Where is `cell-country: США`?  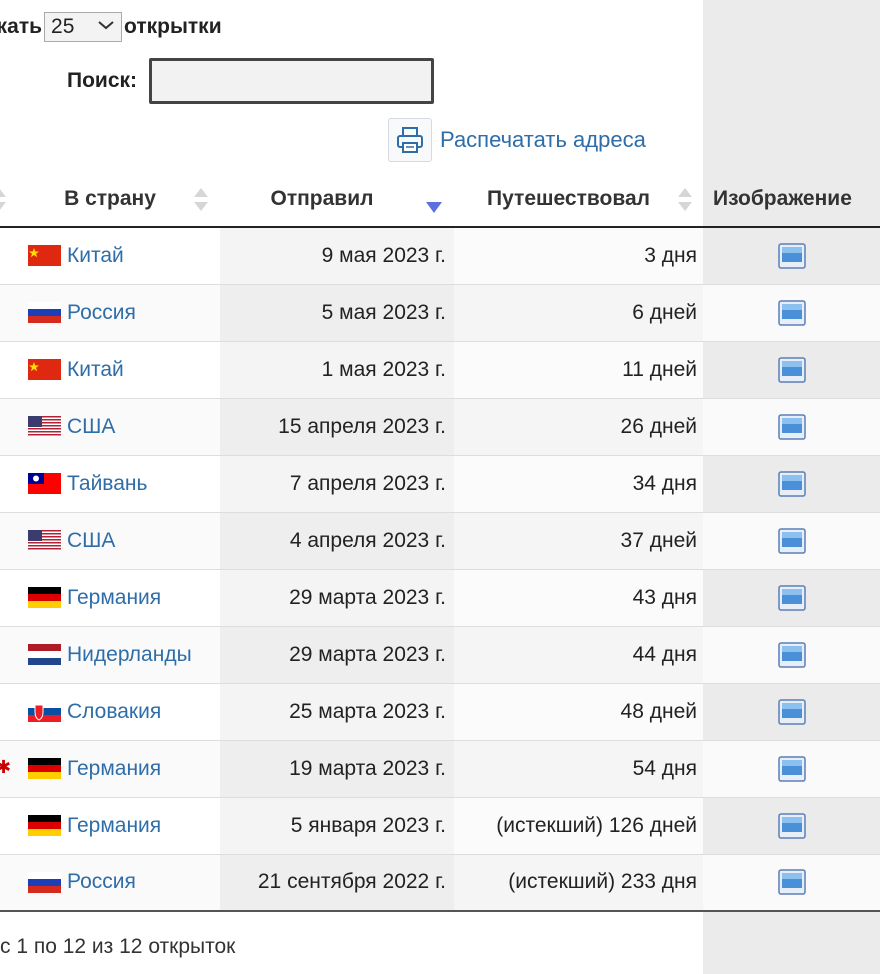
cell-country: США is located at coordinates (110, 540).